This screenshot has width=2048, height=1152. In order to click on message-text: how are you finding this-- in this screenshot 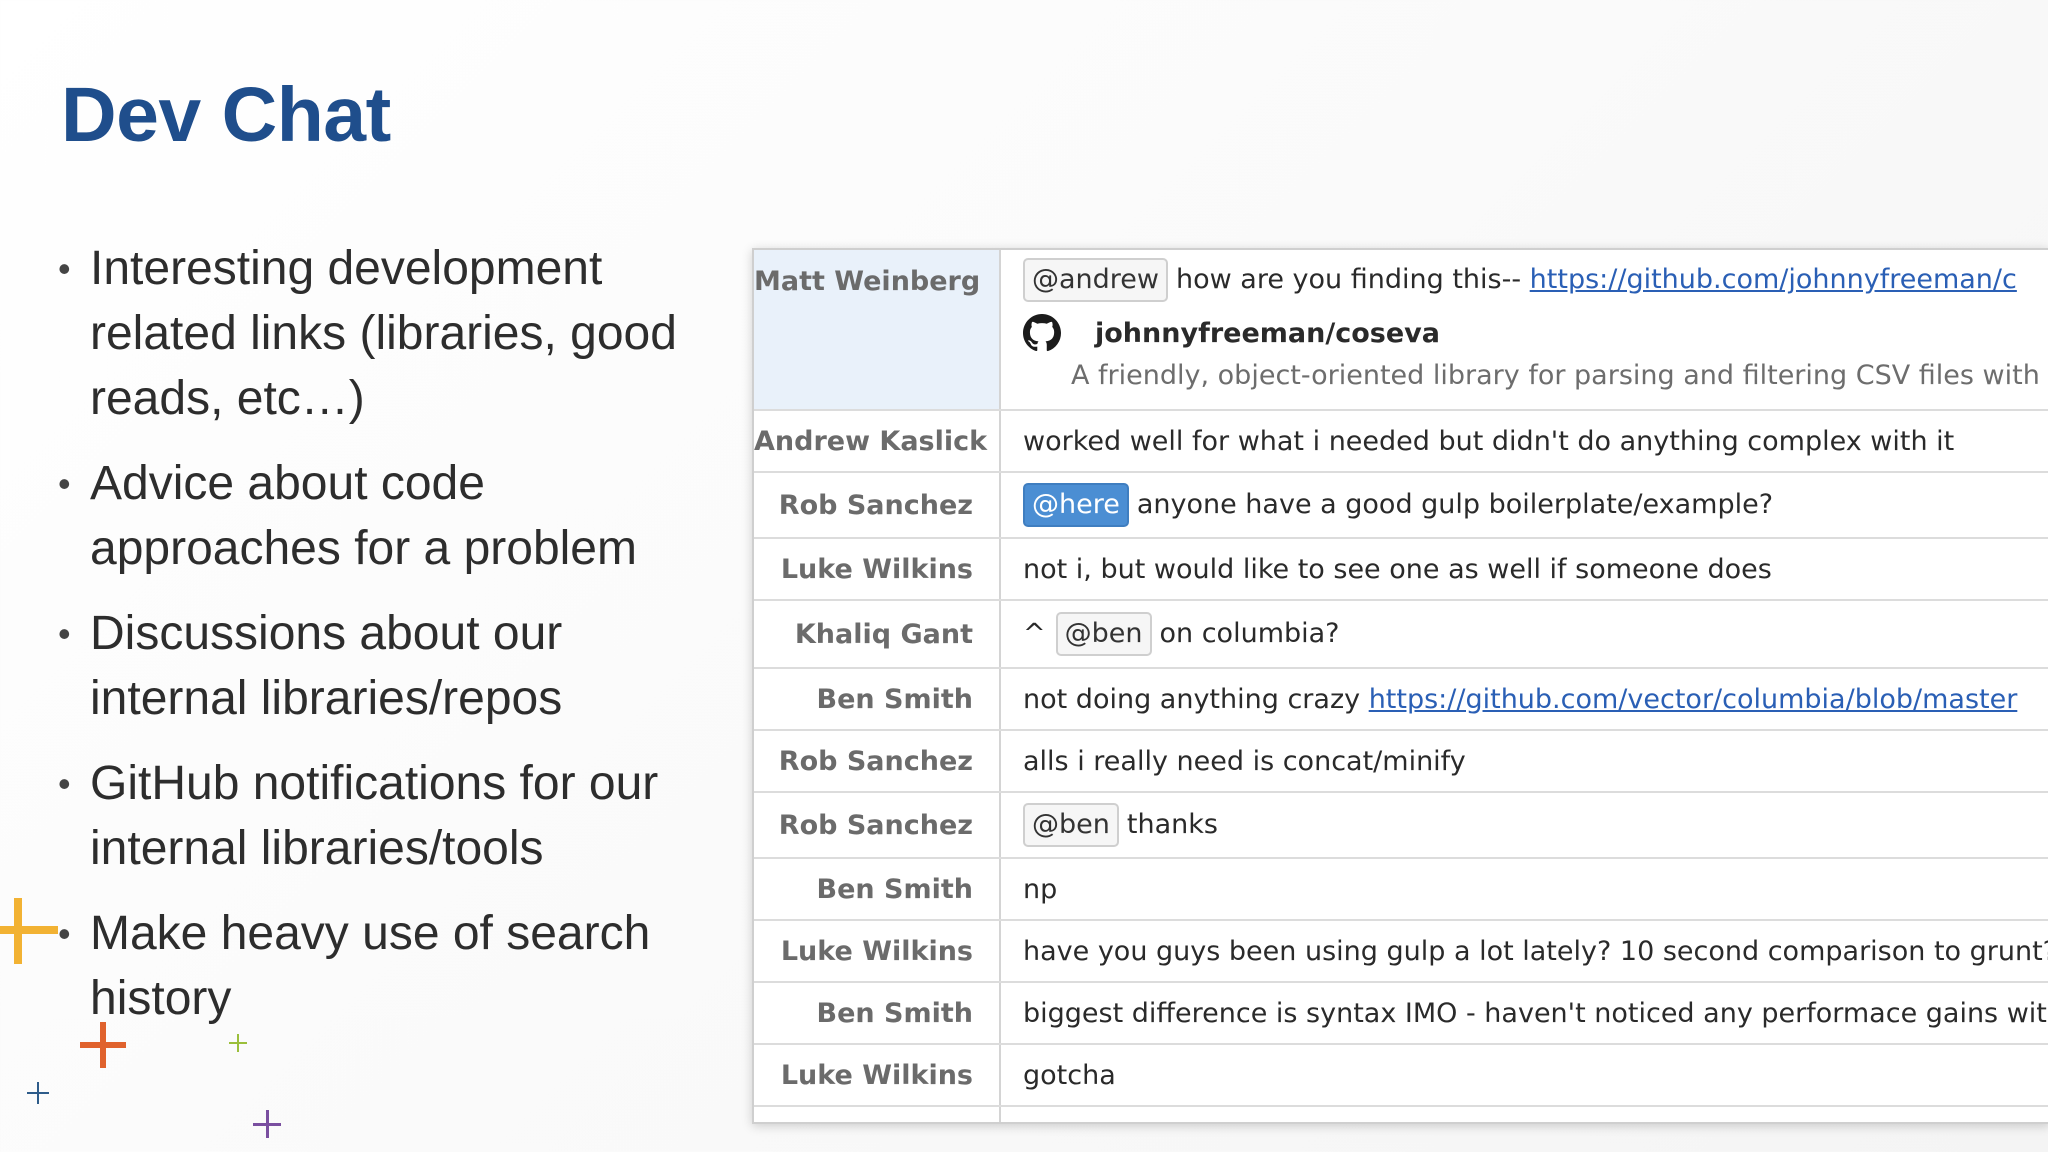, I will do `click(1353, 279)`.